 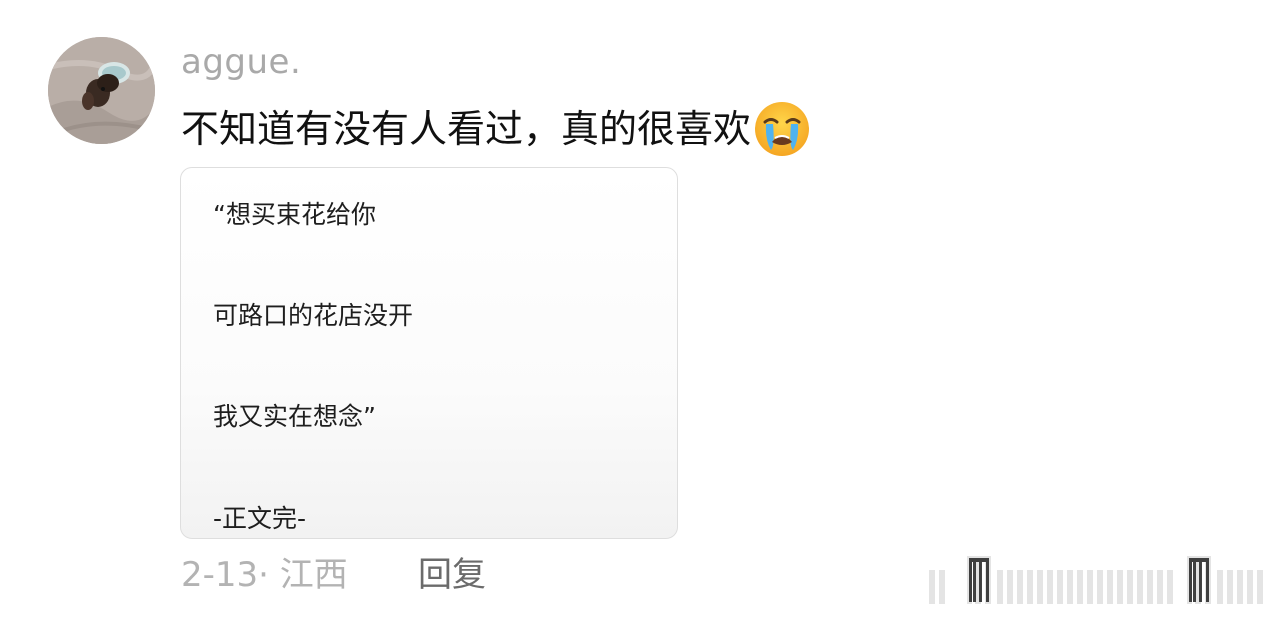 I want to click on quote-line: 我又实在想念”, so click(x=294, y=416).